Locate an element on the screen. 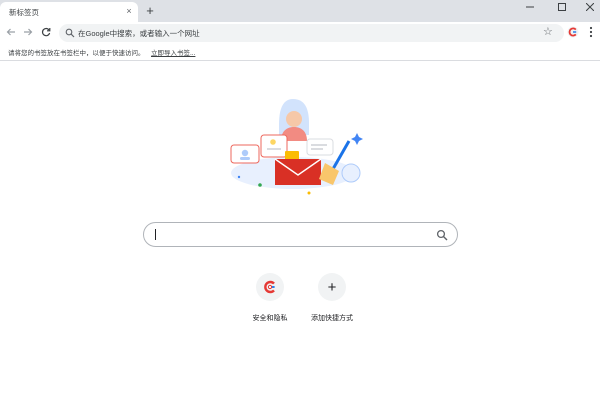  back-arrow-icon is located at coordinates (11, 32).